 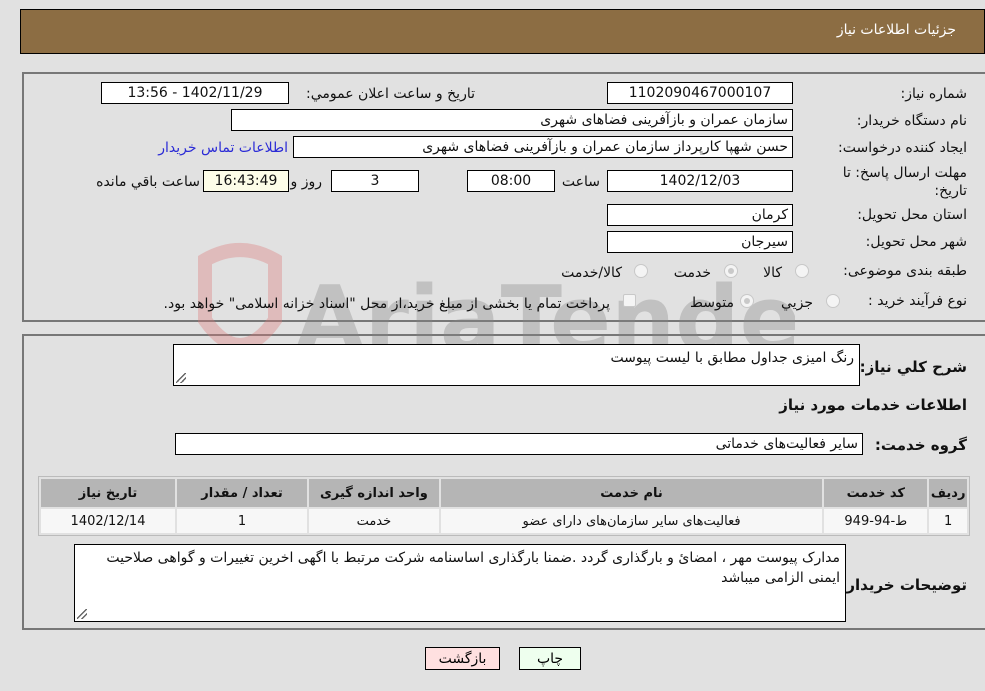 What do you see at coordinates (108, 493) in the screenshot?
I see `col-need-date: تاریخ نیاز` at bounding box center [108, 493].